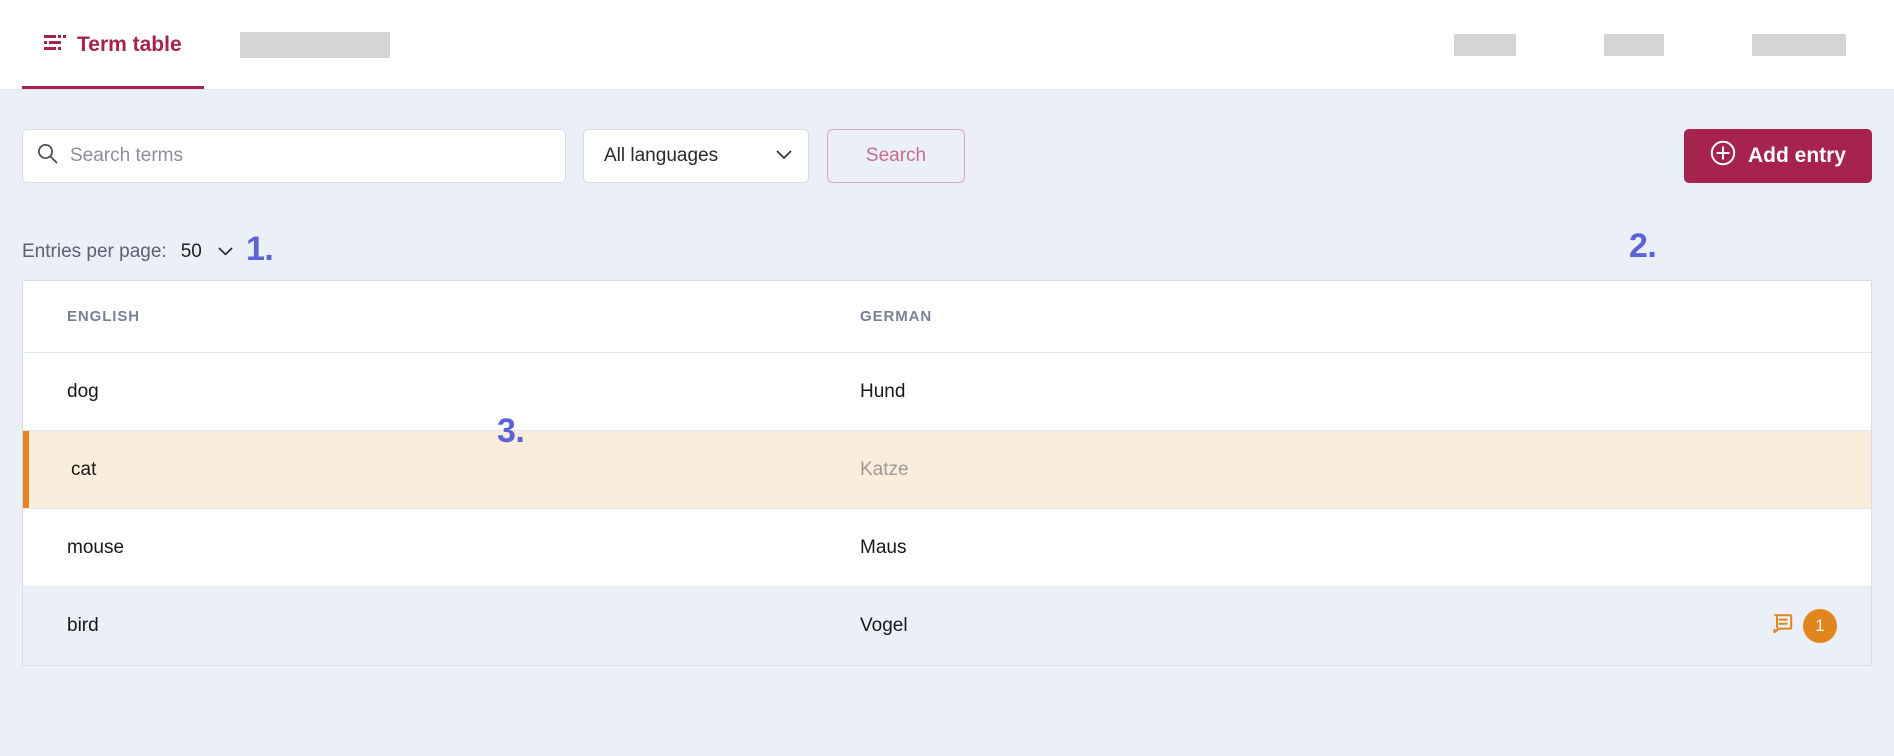  I want to click on language-filter-value: All languages, so click(661, 155).